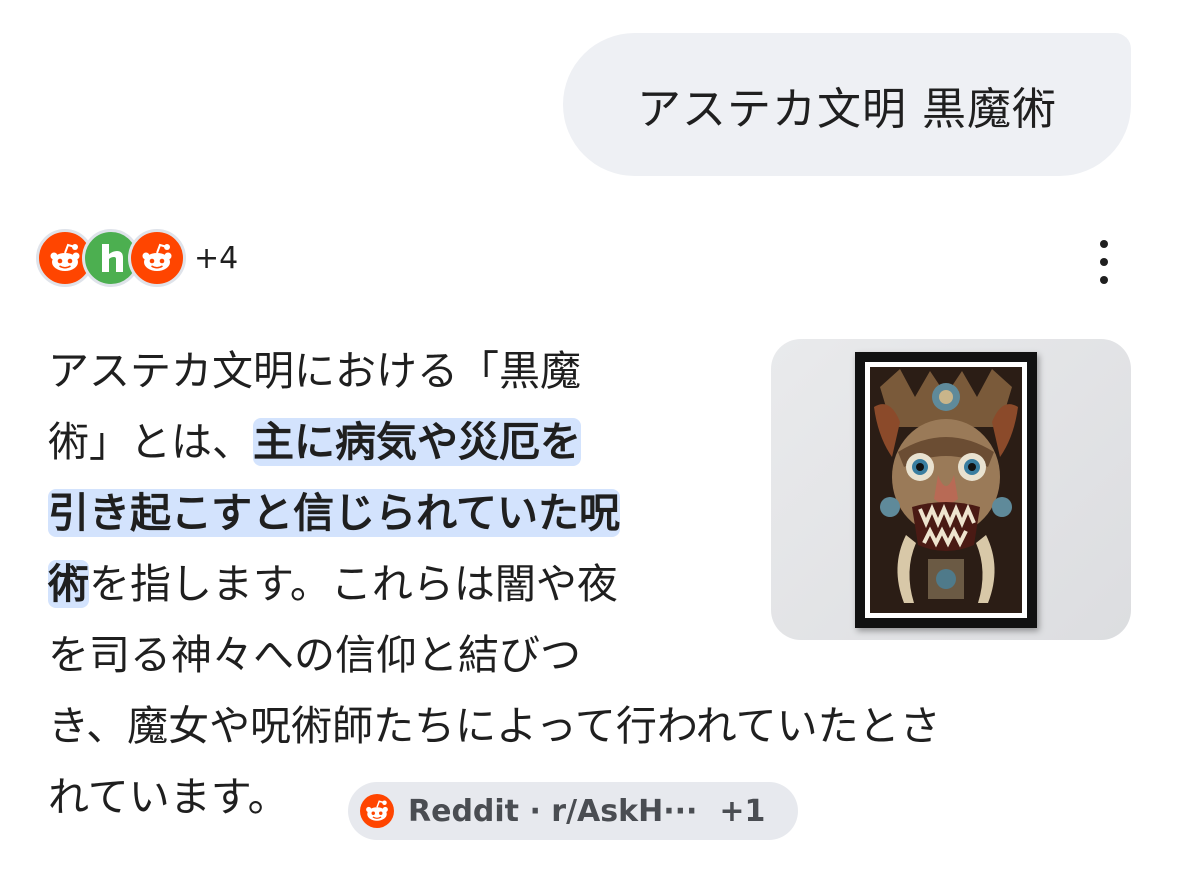 Image resolution: width=1179 pixels, height=873 pixels. Describe the element at coordinates (553, 811) in the screenshot. I see `citation-chip-label: Reddit · r/AskH···` at that location.